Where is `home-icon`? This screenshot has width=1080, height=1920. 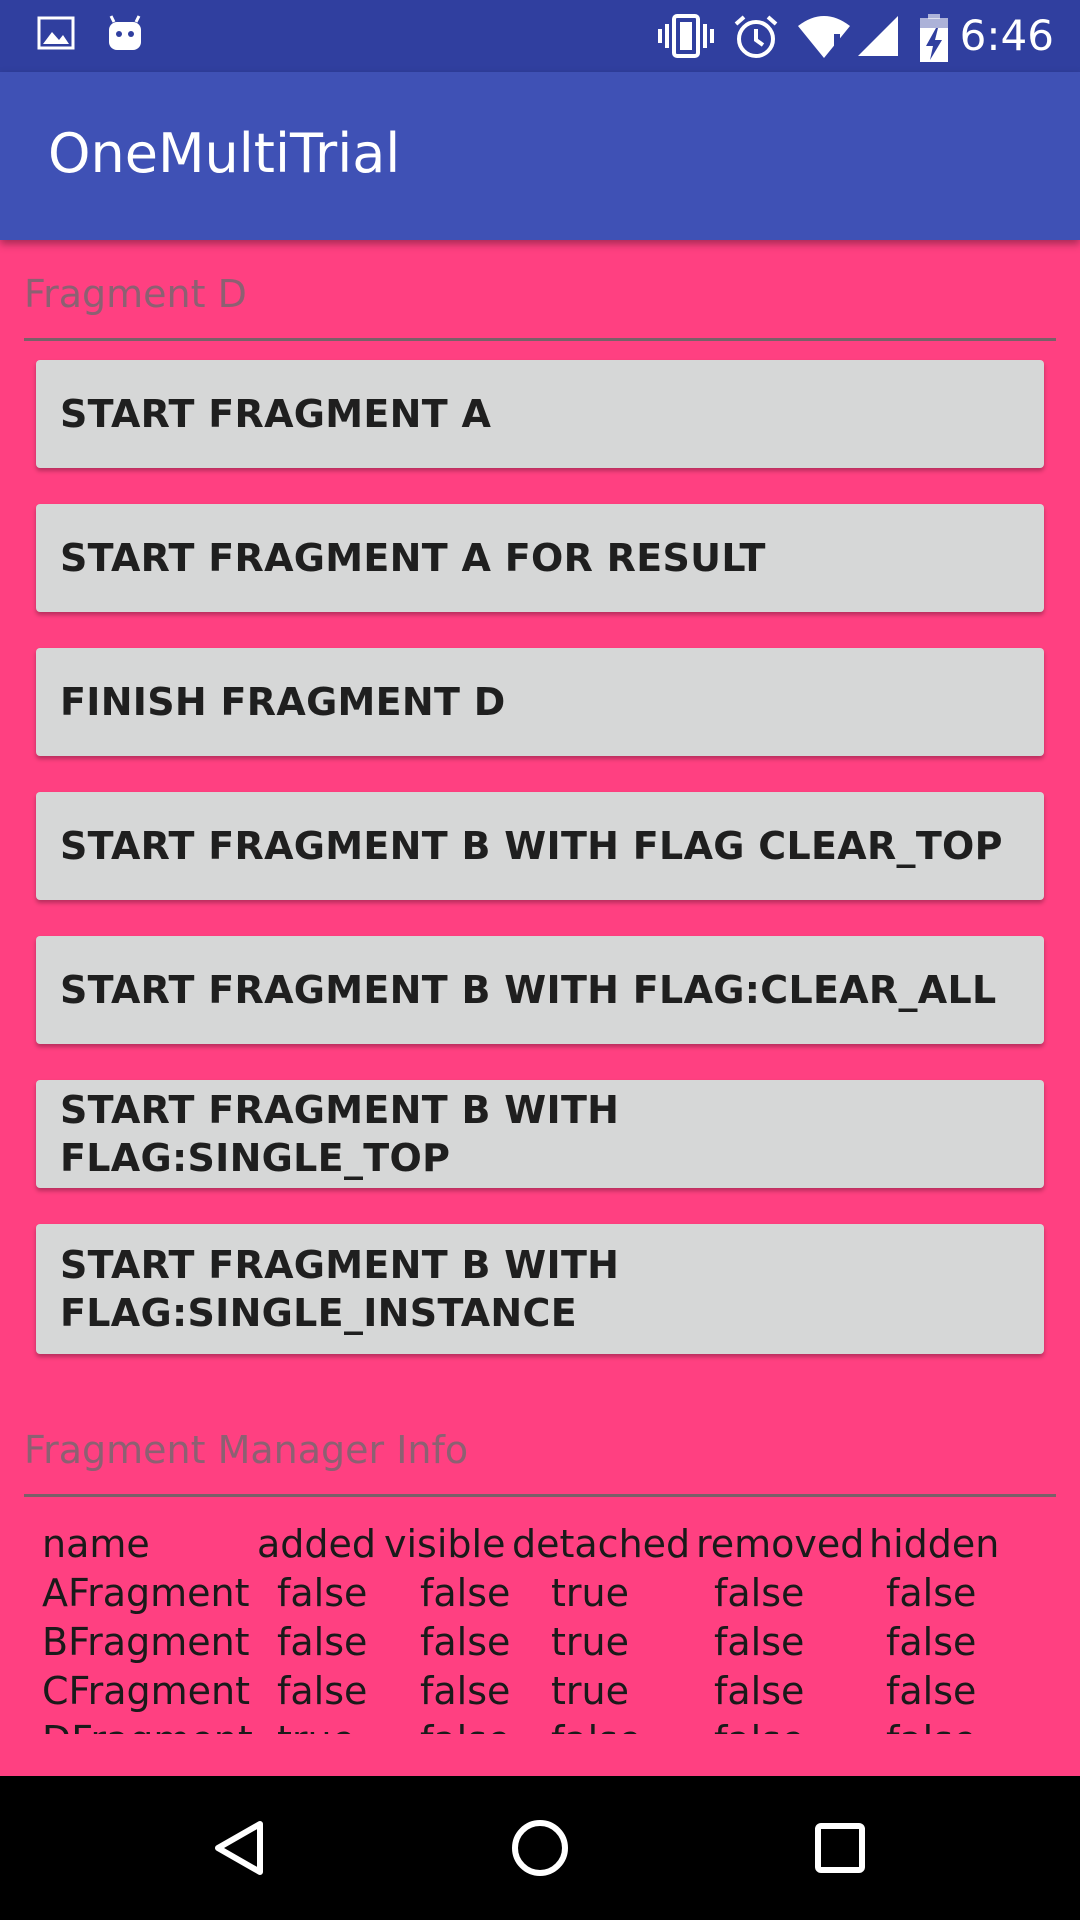
home-icon is located at coordinates (540, 1848).